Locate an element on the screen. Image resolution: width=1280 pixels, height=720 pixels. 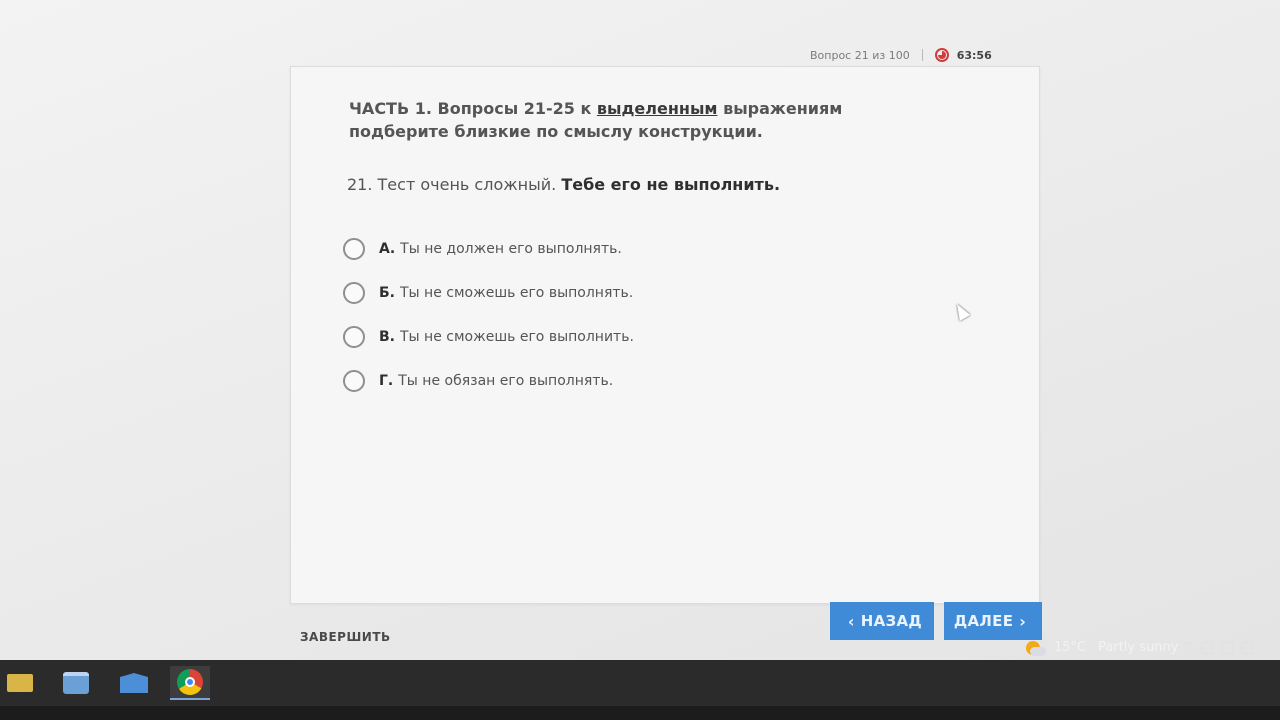
timer-value: 63:56 is located at coordinates (974, 55).